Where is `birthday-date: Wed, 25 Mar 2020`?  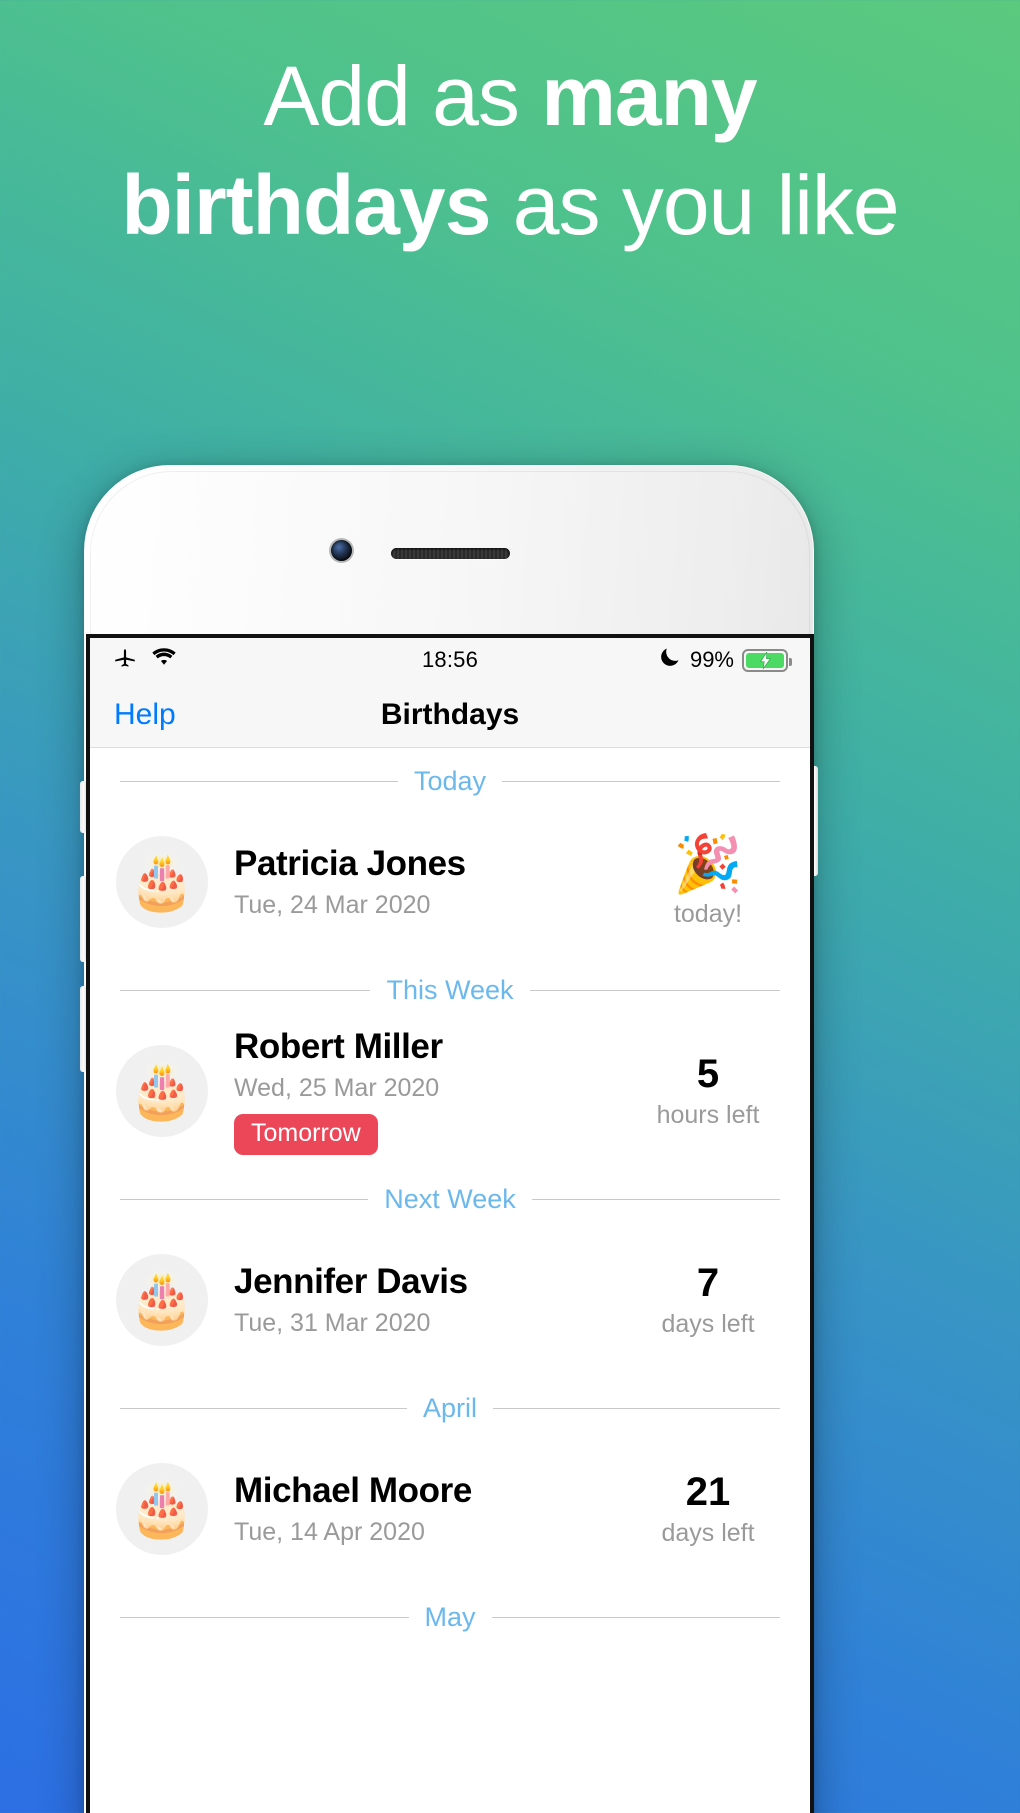 birthday-date: Wed, 25 Mar 2020 is located at coordinates (337, 1088).